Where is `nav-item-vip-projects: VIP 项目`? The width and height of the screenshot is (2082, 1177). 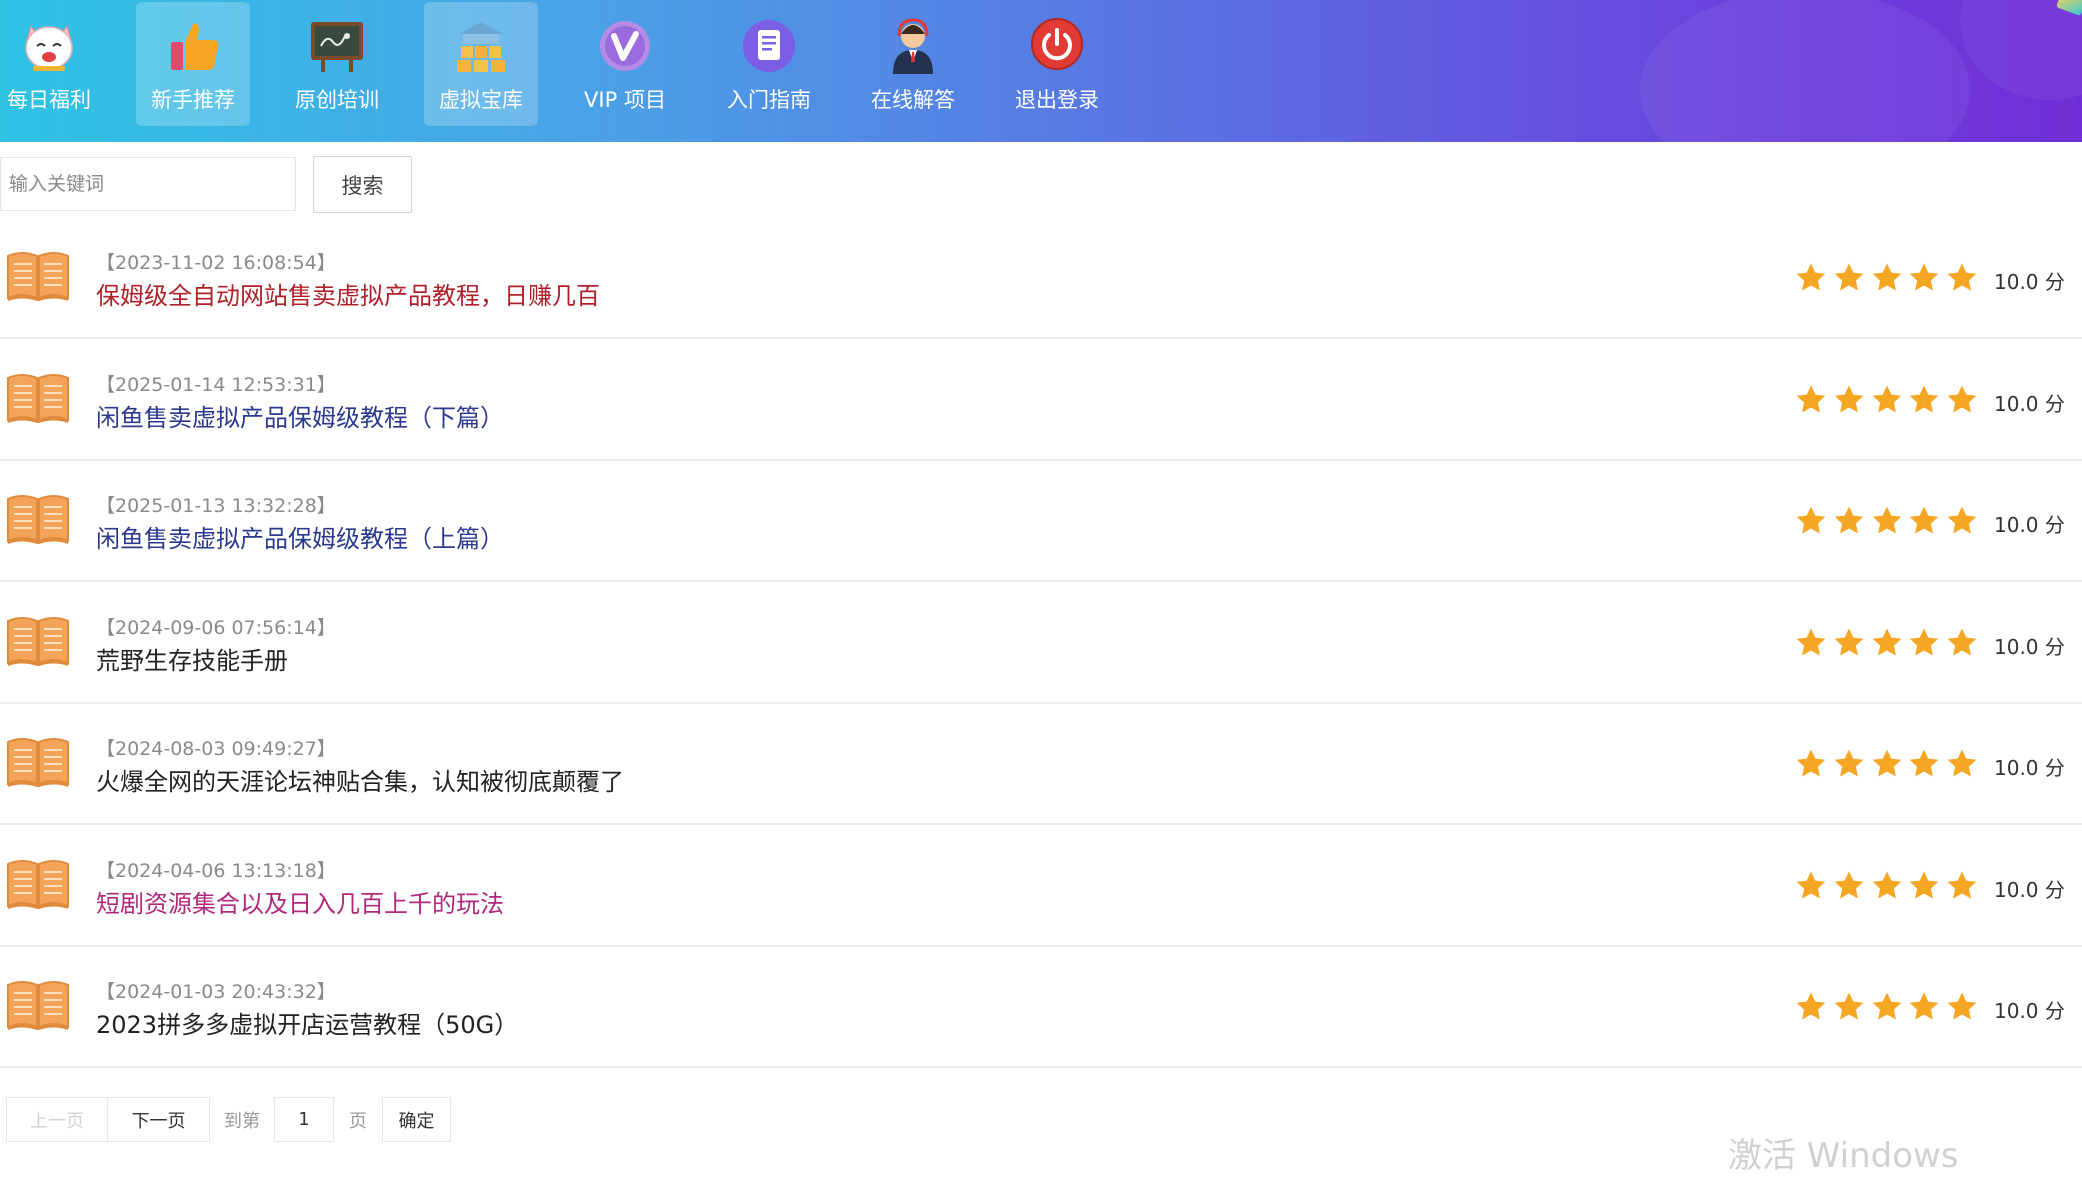
nav-item-vip-projects: VIP 项目 is located at coordinates (625, 64).